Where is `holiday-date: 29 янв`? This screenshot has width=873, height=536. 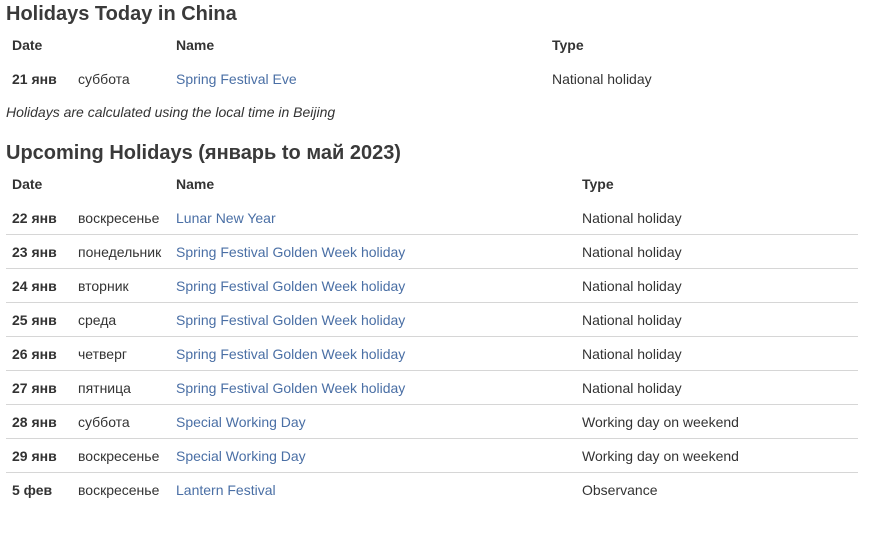 holiday-date: 29 янв is located at coordinates (39, 455).